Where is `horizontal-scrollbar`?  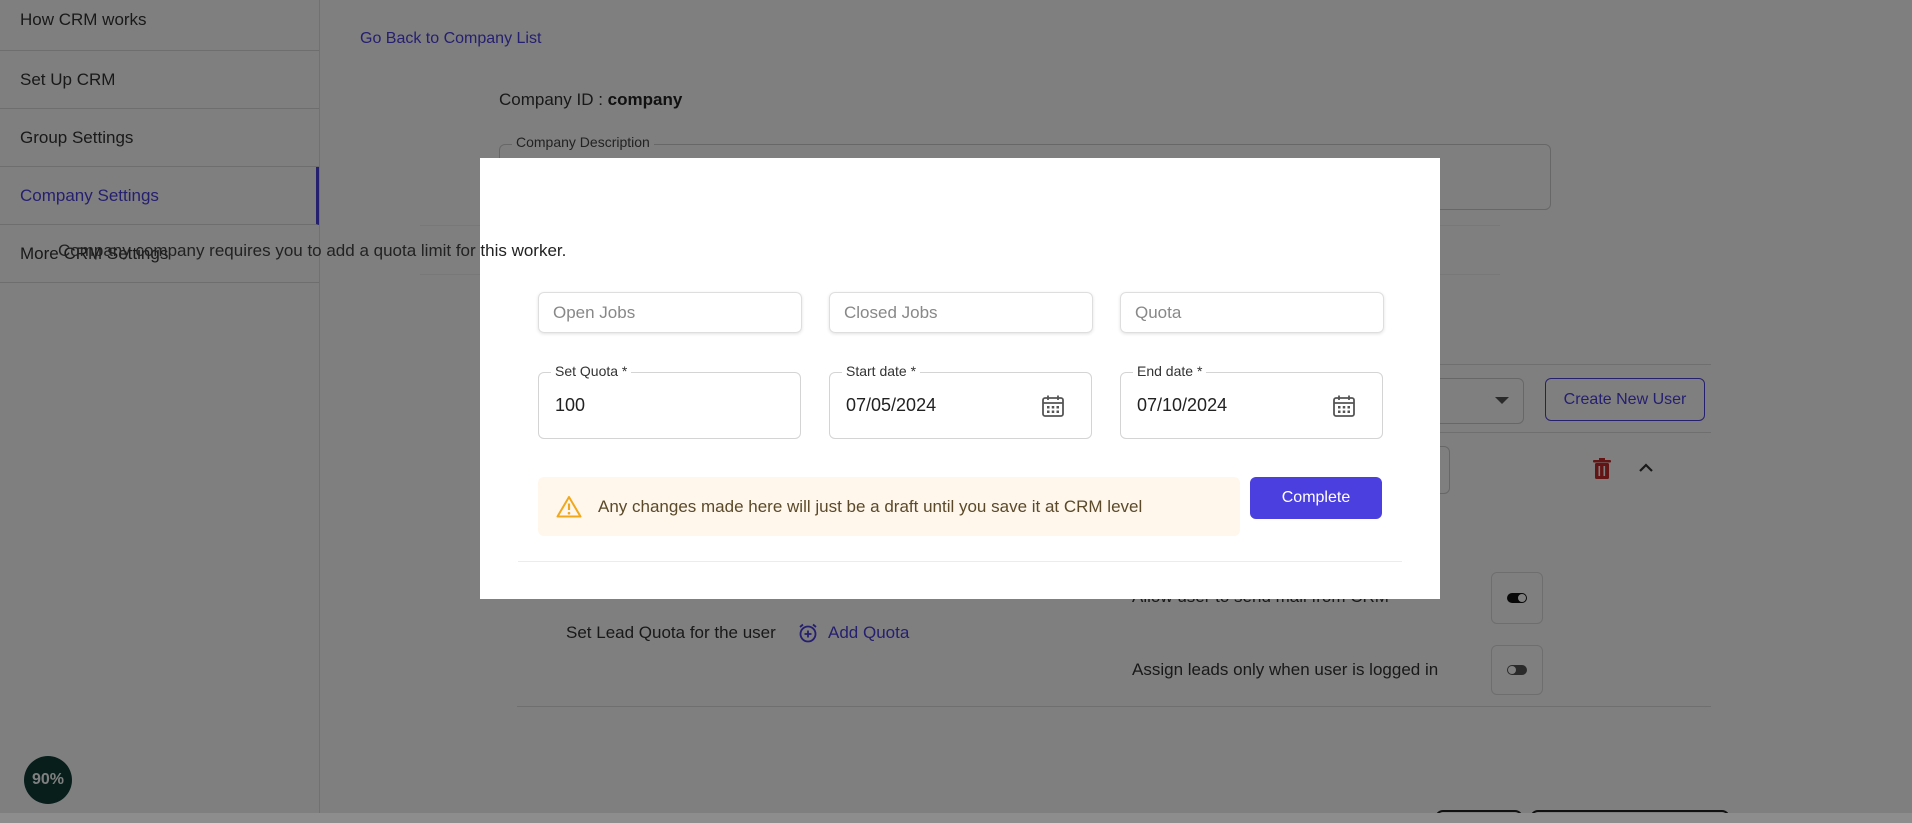 horizontal-scrollbar is located at coordinates (956, 818).